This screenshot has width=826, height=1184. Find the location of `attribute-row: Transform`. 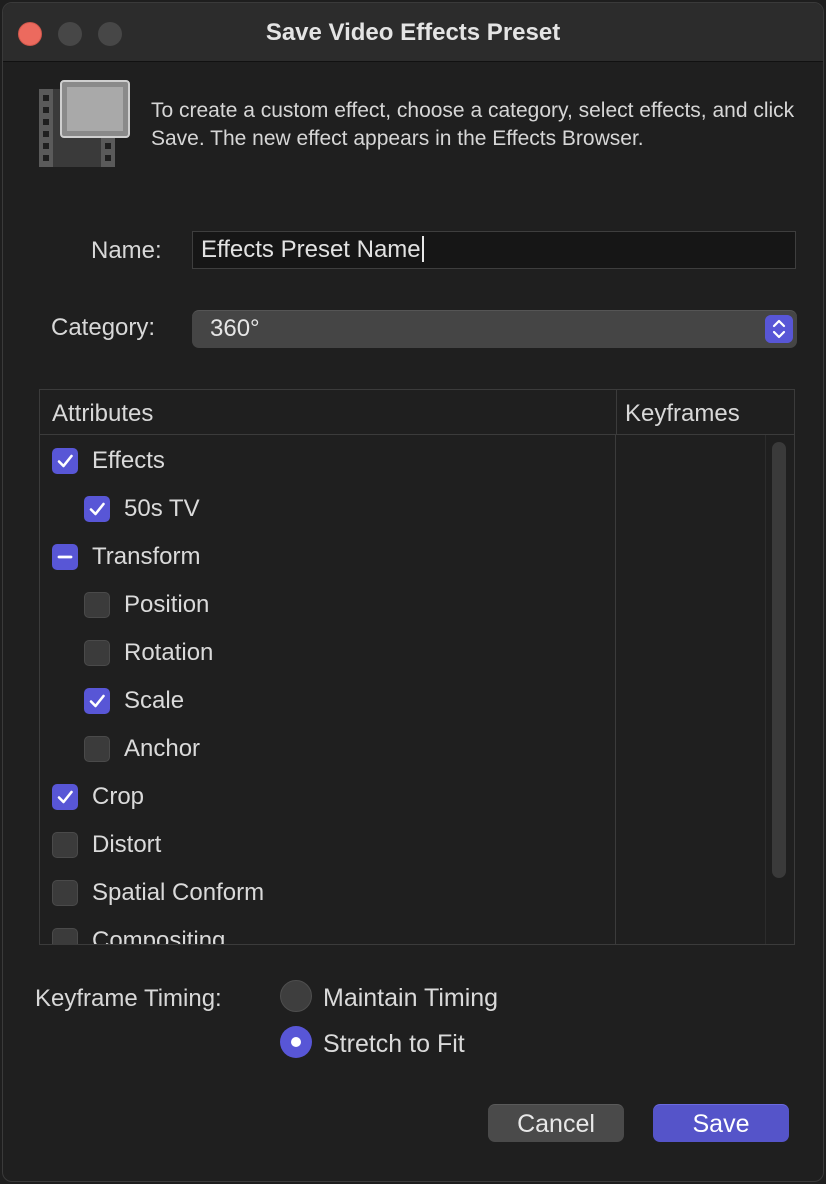

attribute-row: Transform is located at coordinates (126, 557).